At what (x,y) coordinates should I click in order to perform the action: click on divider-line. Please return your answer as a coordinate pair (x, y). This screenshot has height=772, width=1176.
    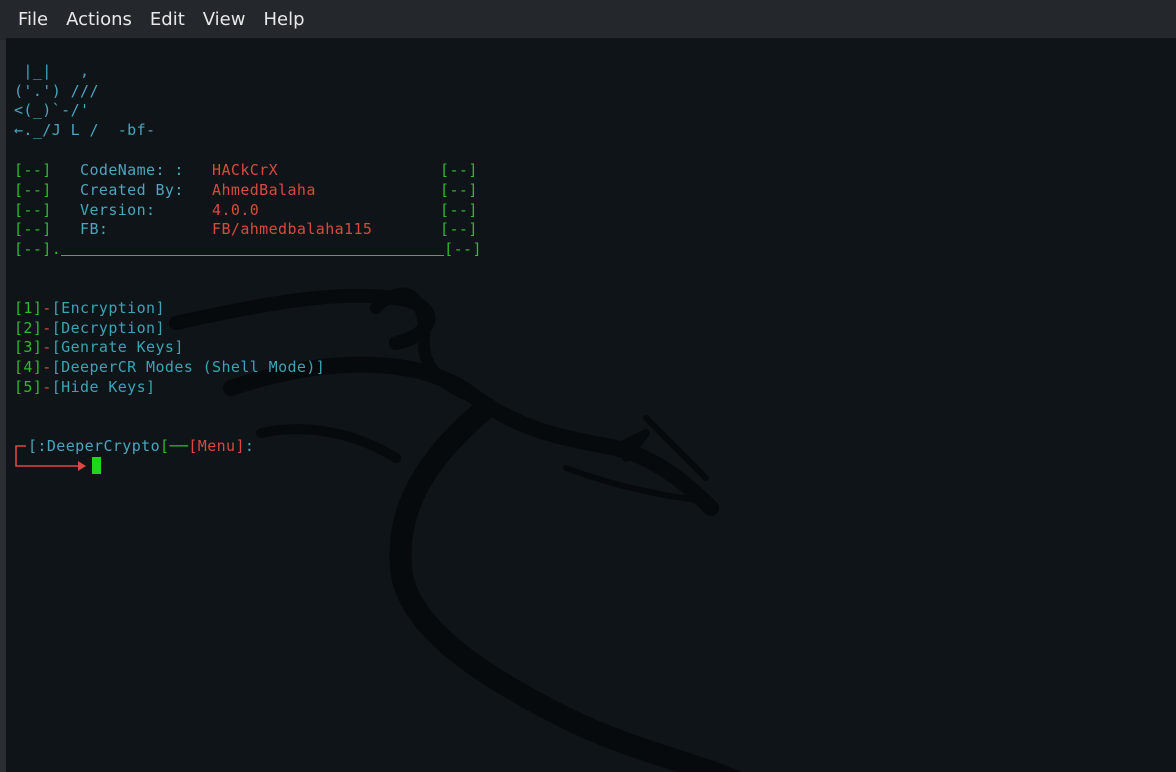
    Looking at the image, I should click on (253, 255).